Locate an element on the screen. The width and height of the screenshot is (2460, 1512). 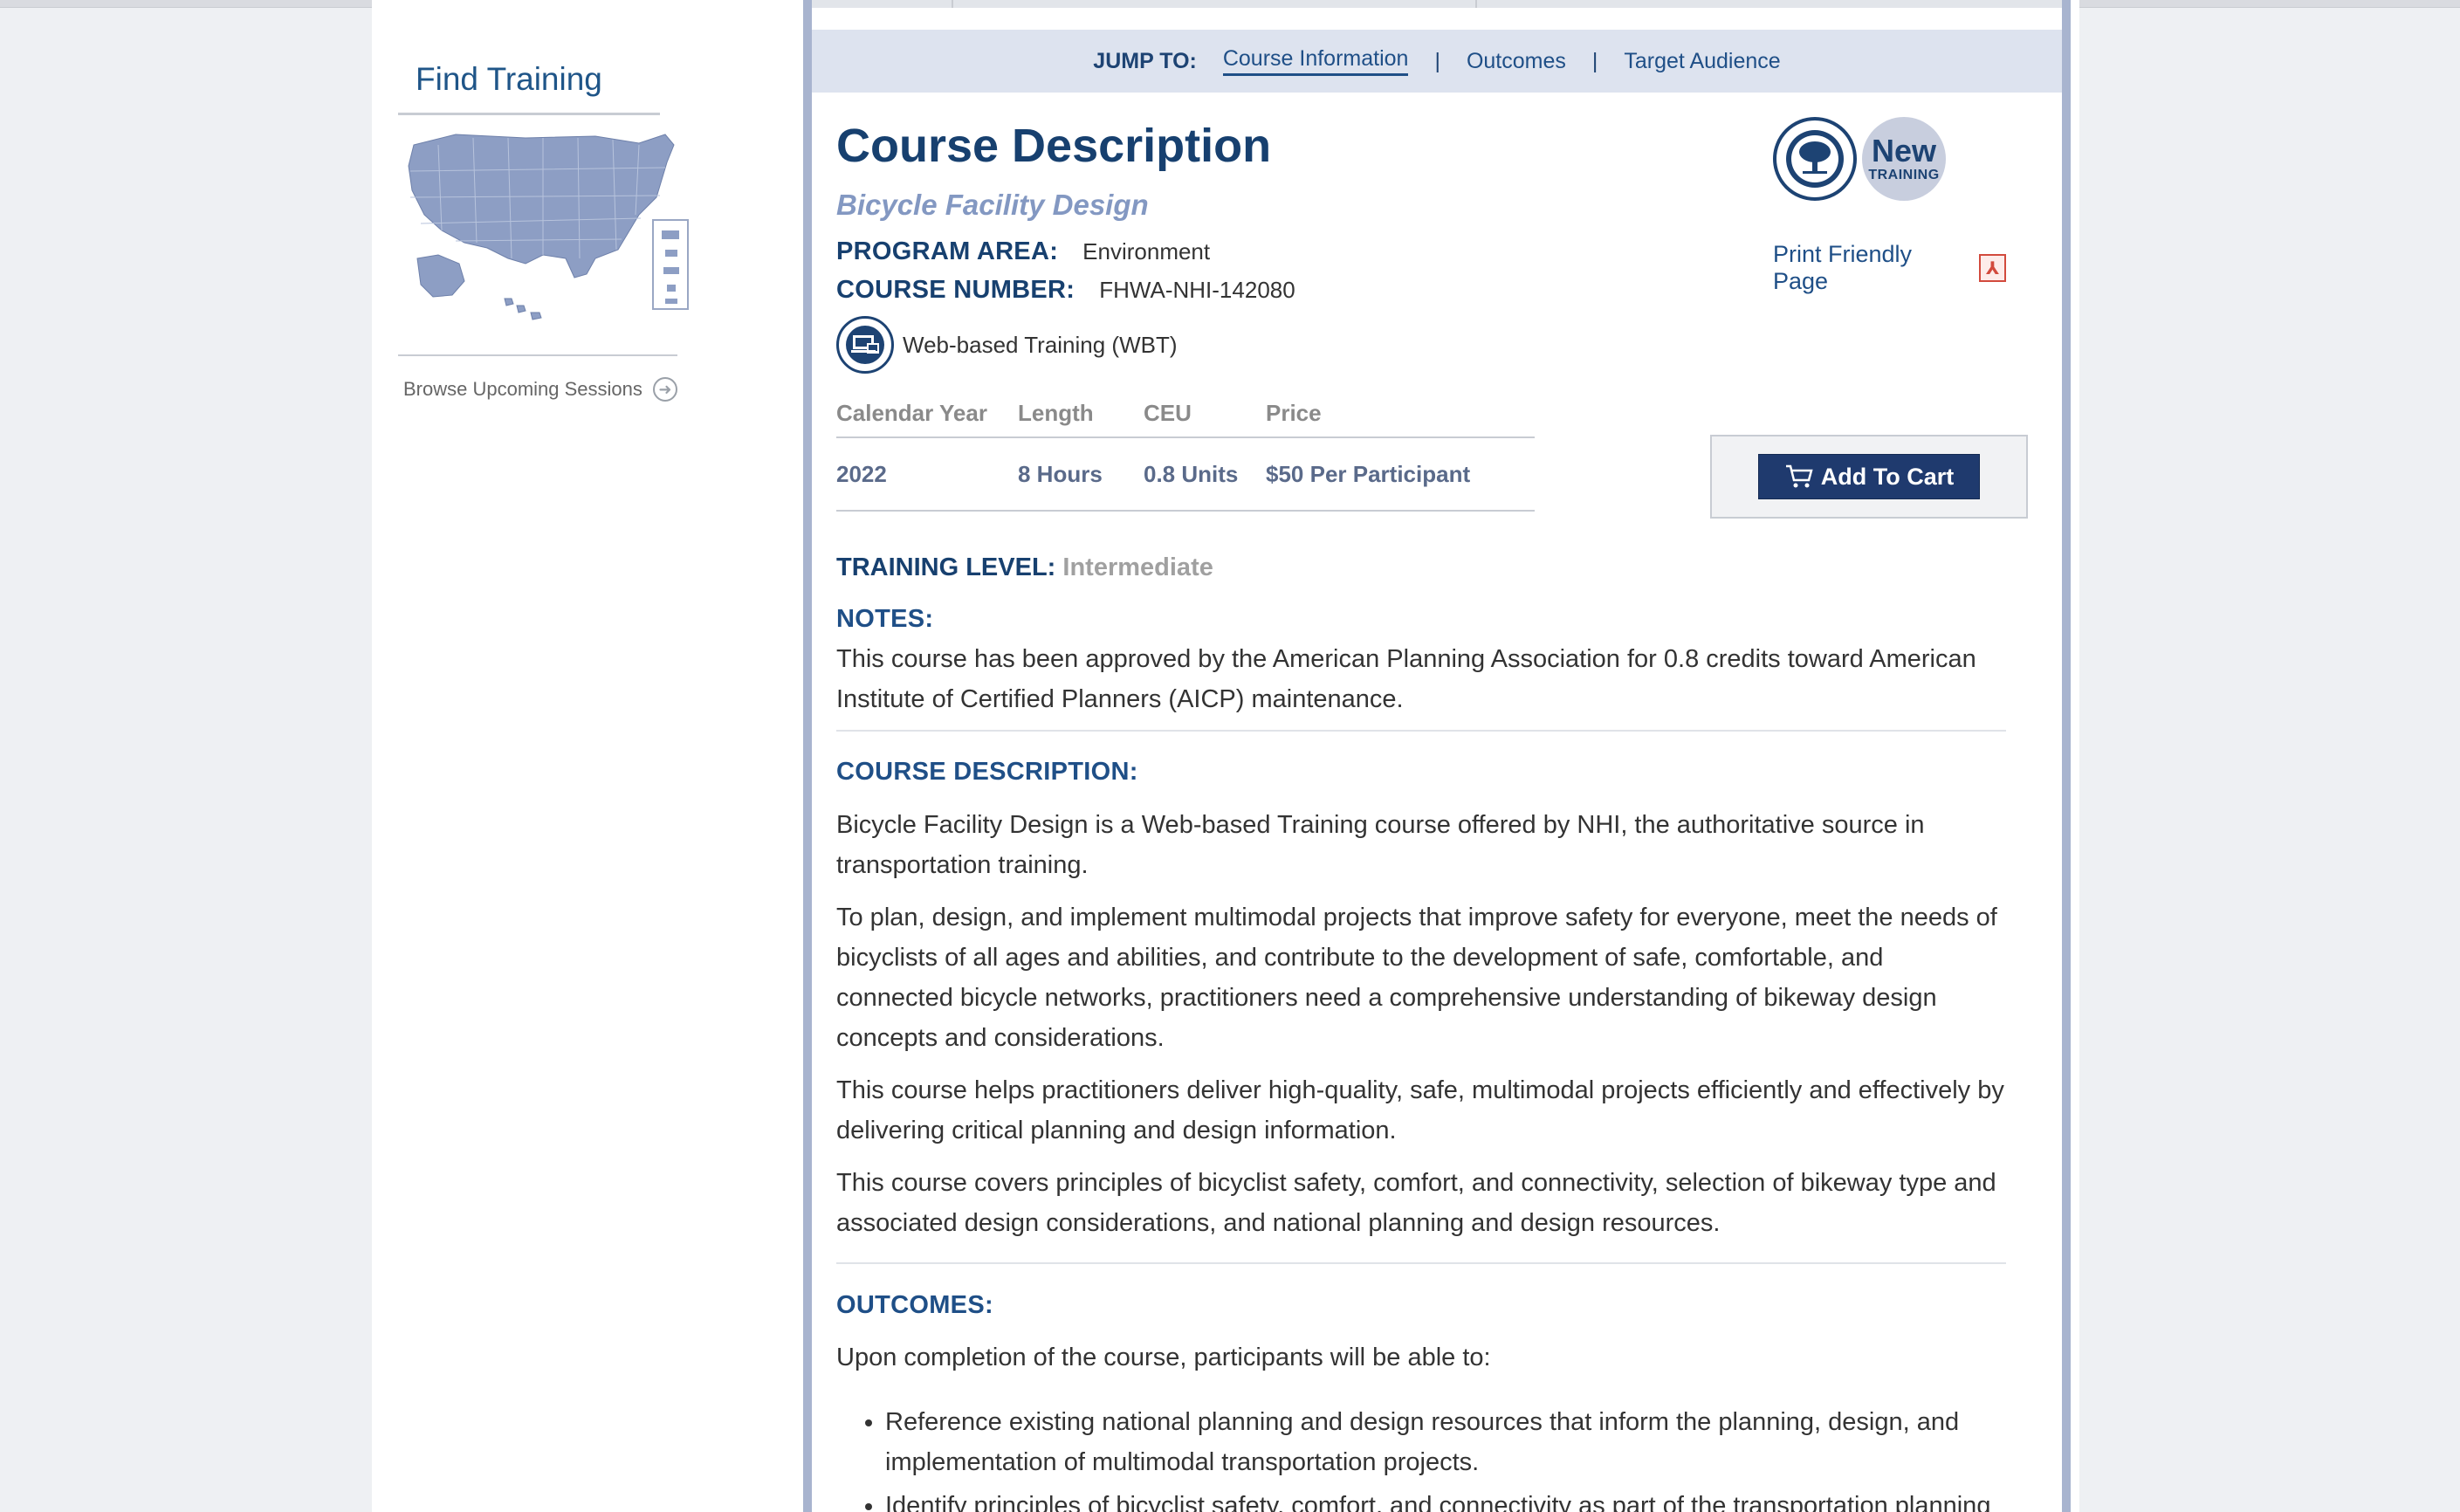
cart-box: Add To Cart is located at coordinates (1869, 477).